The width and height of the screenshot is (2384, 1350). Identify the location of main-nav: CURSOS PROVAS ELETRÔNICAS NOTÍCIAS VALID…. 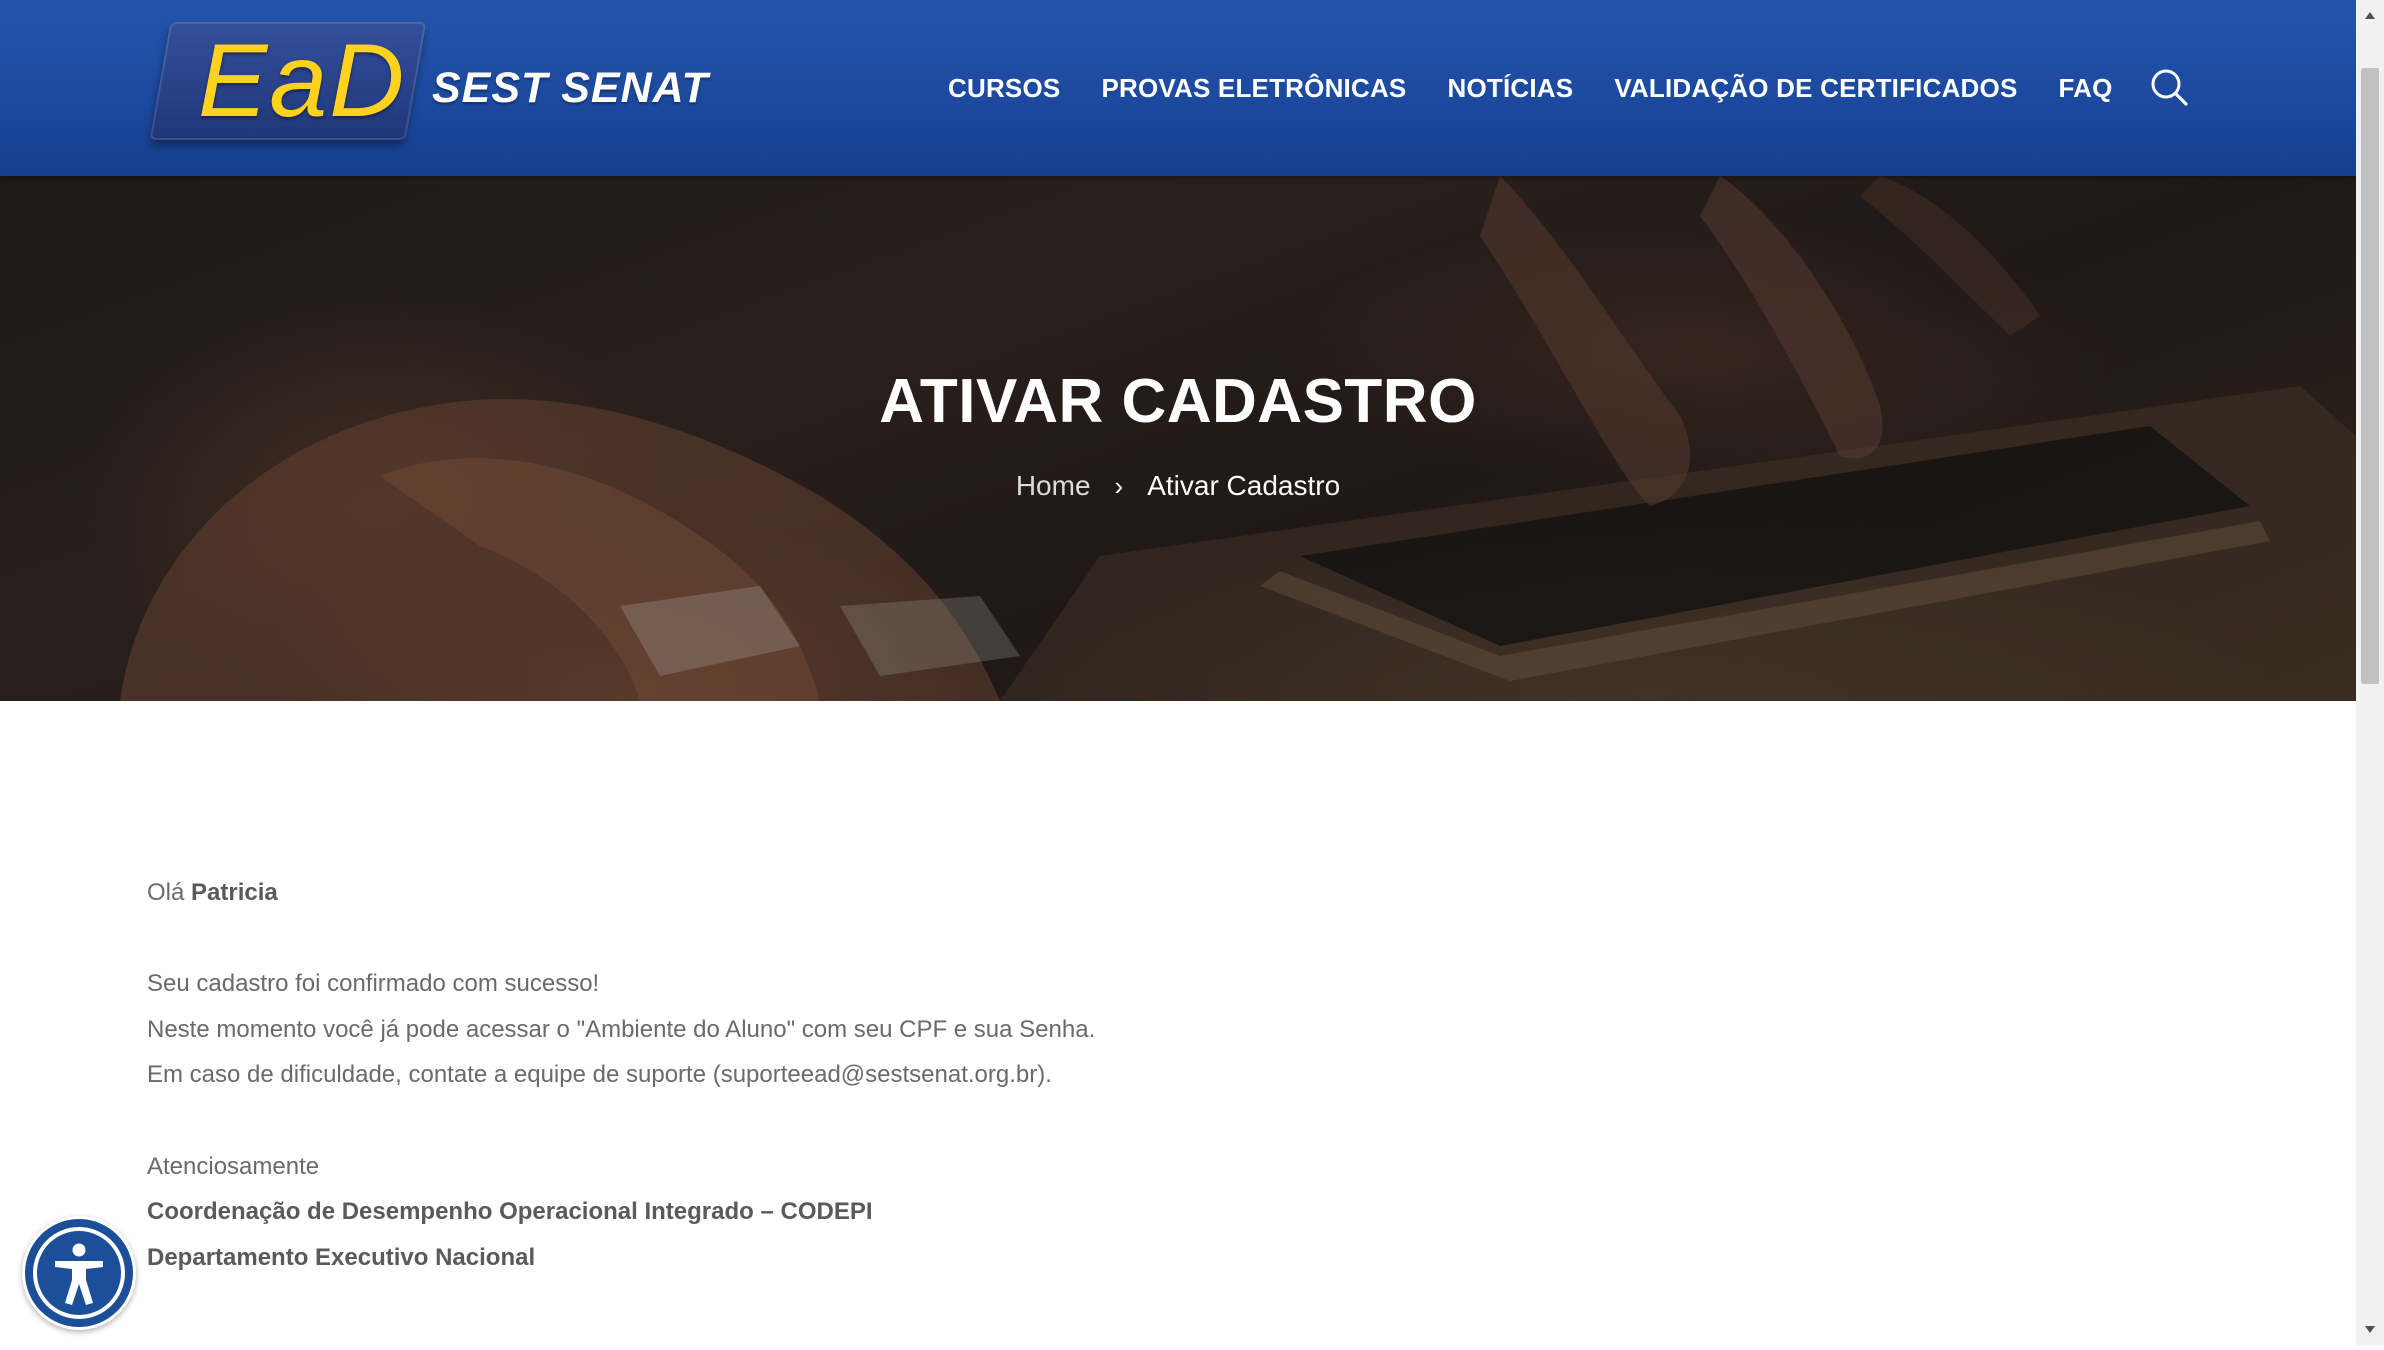
(1530, 88).